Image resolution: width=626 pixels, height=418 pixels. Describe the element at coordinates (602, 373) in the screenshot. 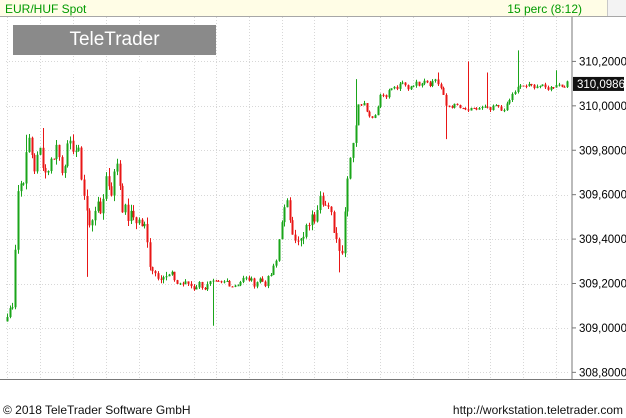

I see `y-tick-label: 308,8000` at that location.